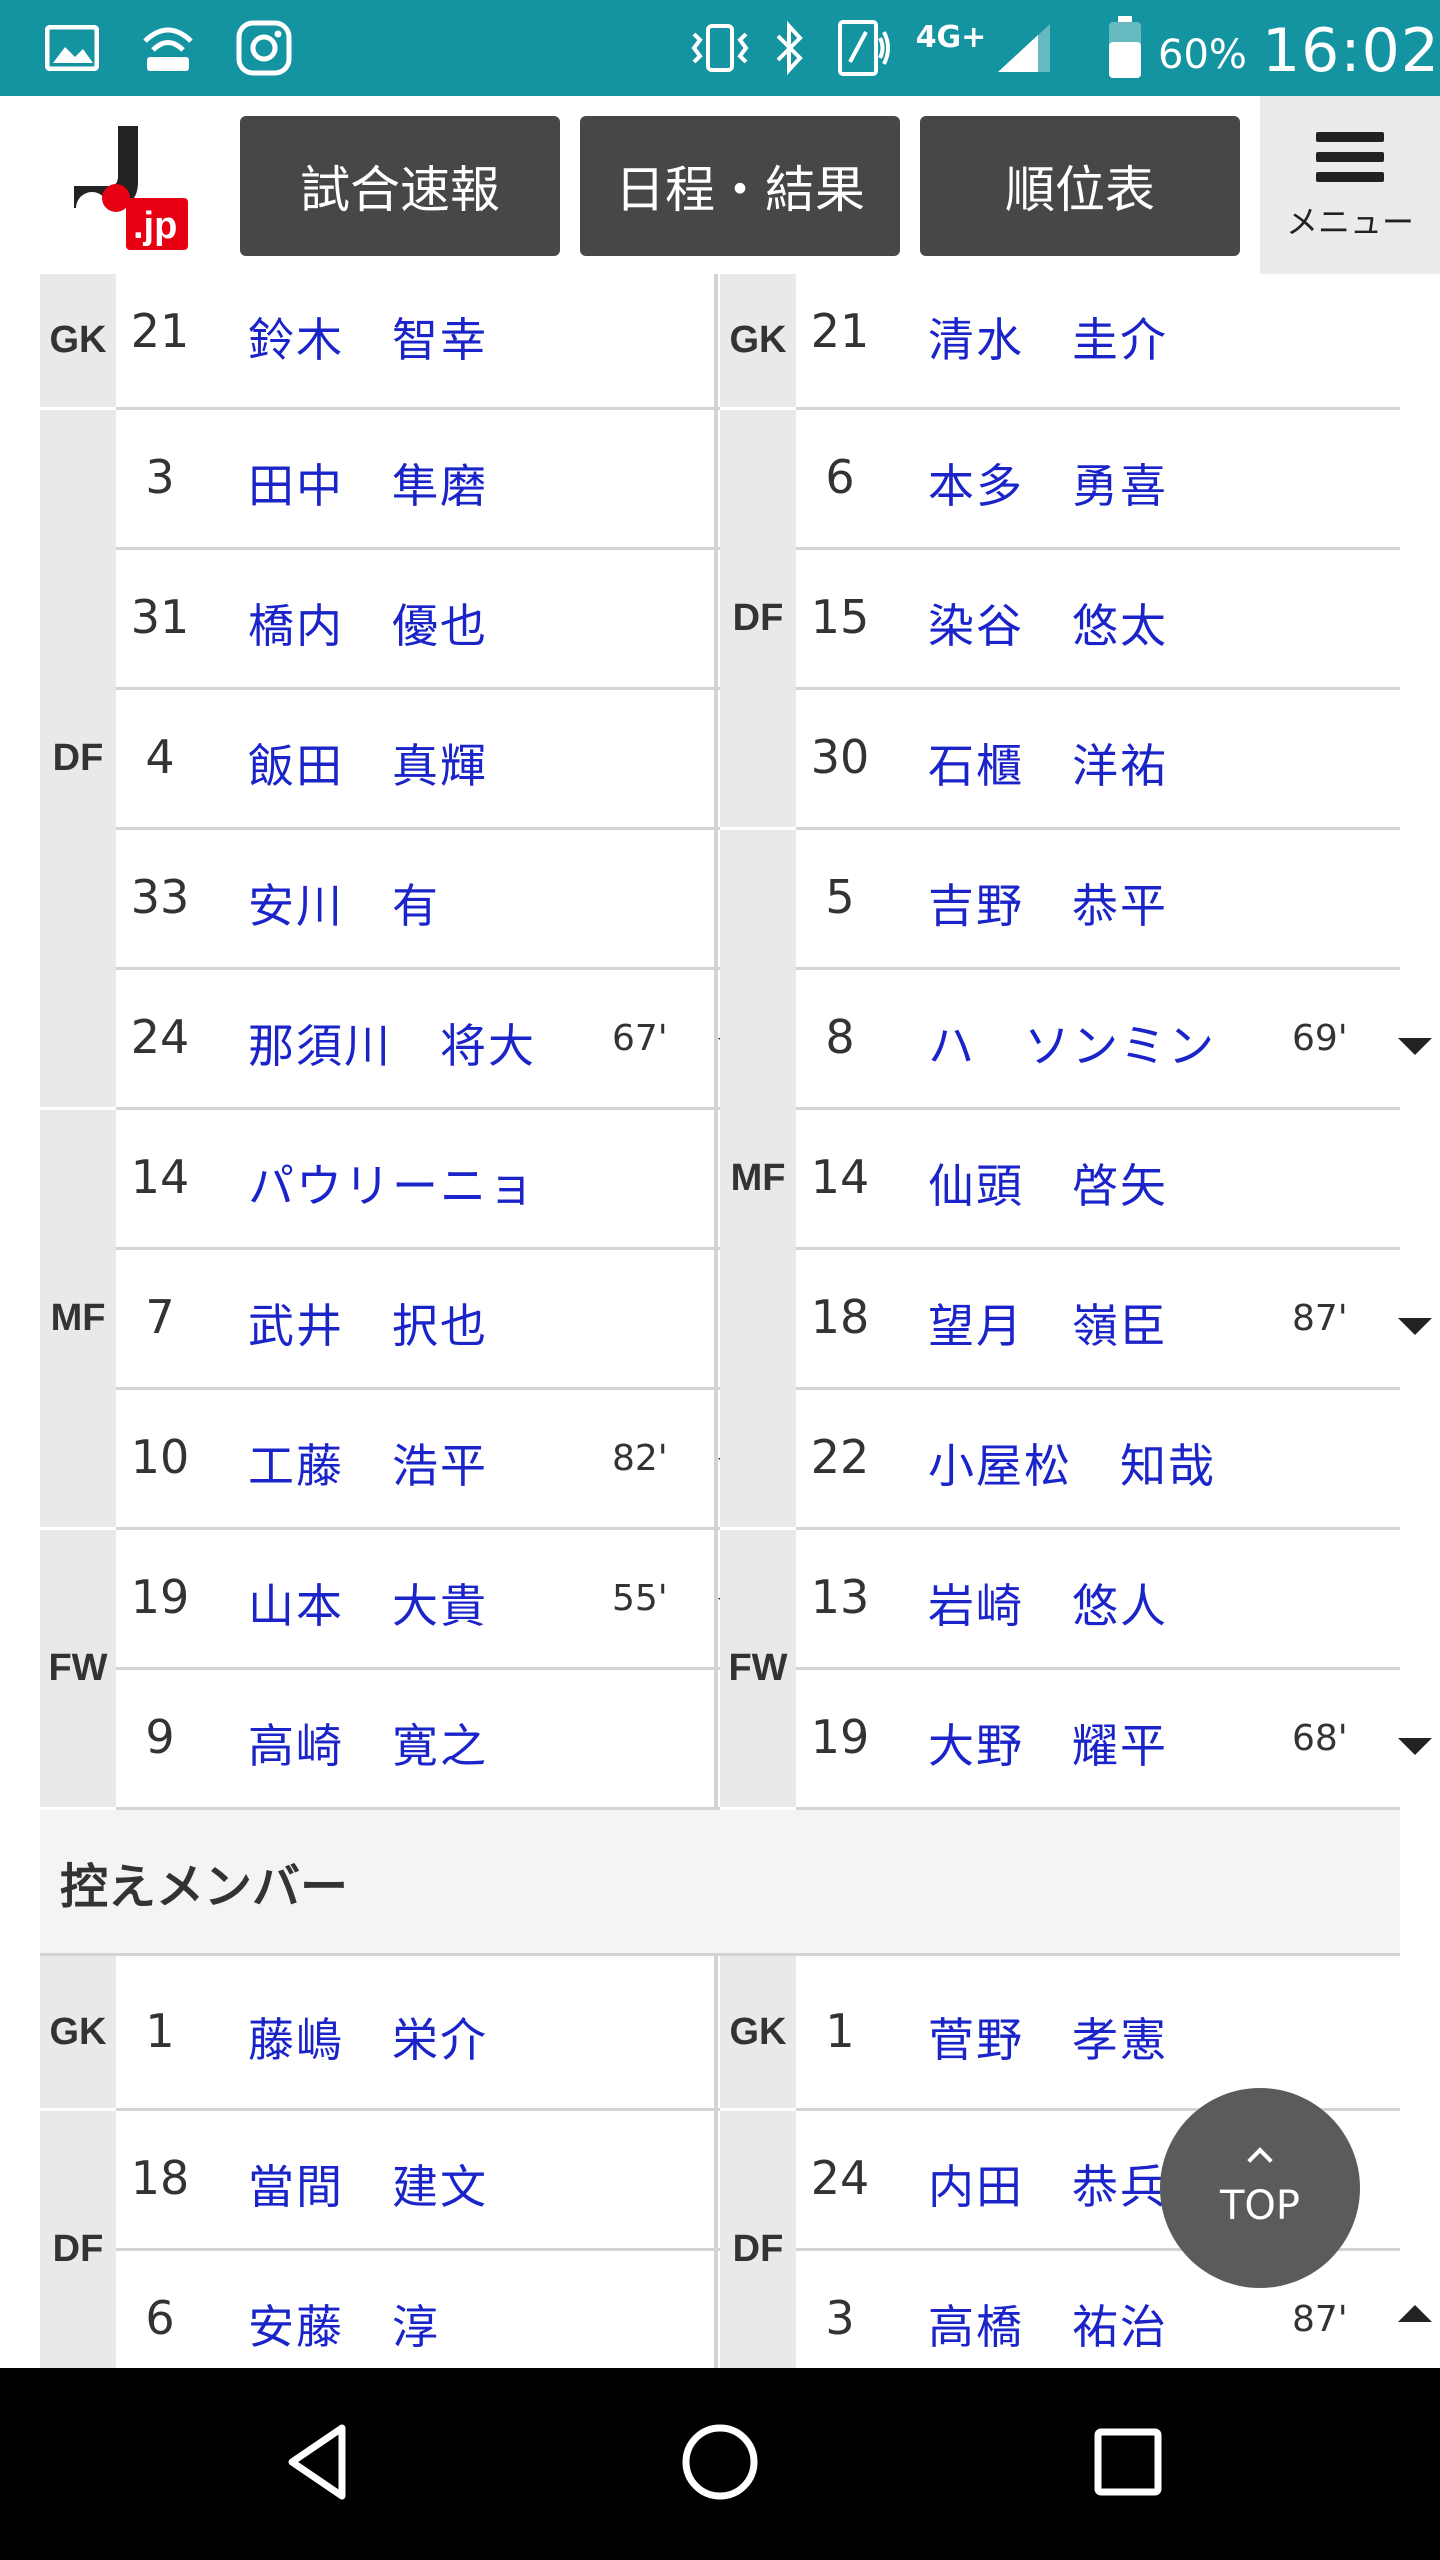 Image resolution: width=1440 pixels, height=2560 pixels. I want to click on substitution-time: 68', so click(1320, 1738).